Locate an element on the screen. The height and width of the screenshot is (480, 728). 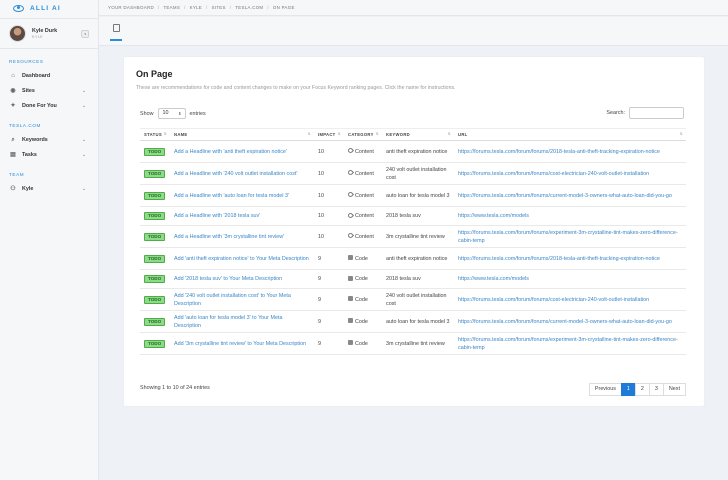
edit-page-icon is located at coordinates (116, 28).